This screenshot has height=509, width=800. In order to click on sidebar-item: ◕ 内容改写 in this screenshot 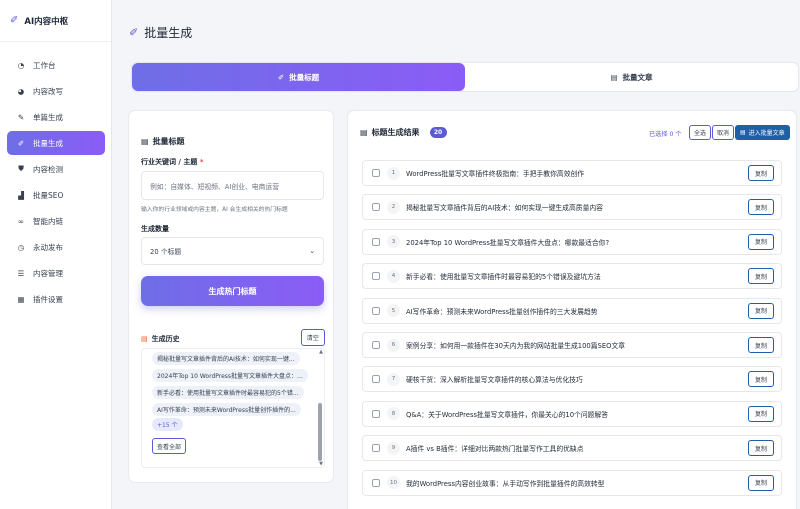, I will do `click(56, 91)`.